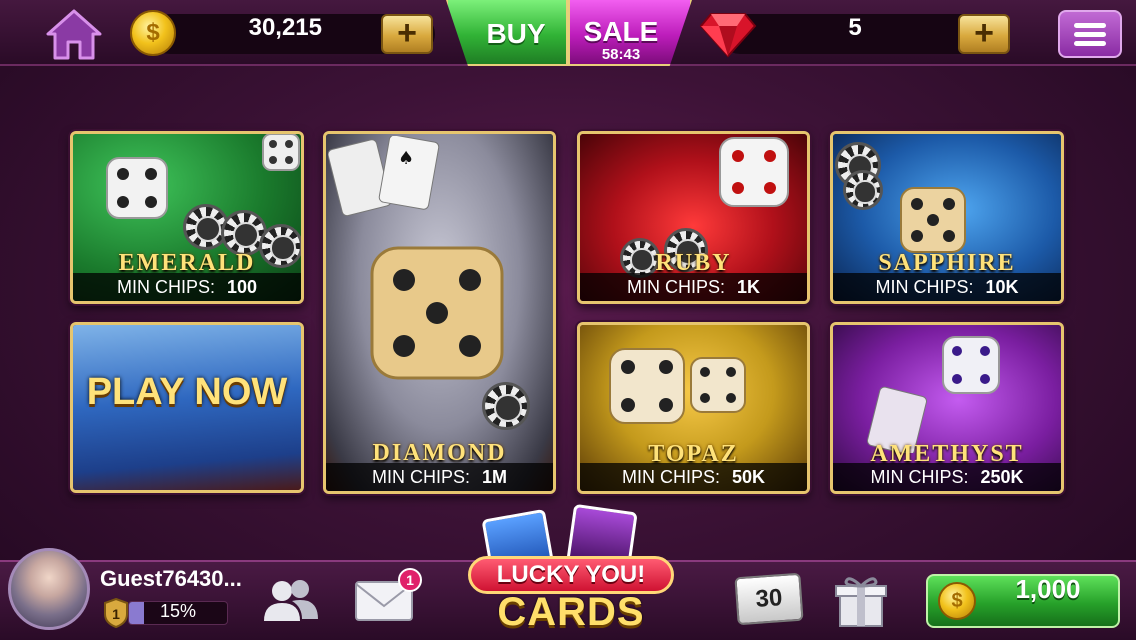  Describe the element at coordinates (728, 35) in the screenshot. I see `ruby-gem-icon` at that location.